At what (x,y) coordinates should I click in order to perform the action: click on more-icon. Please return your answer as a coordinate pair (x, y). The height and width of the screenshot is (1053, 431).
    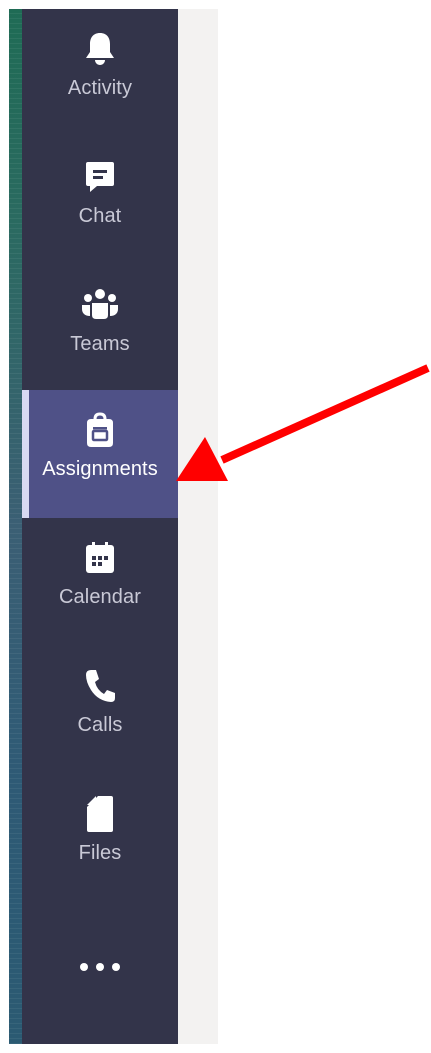
    Looking at the image, I should click on (100, 967).